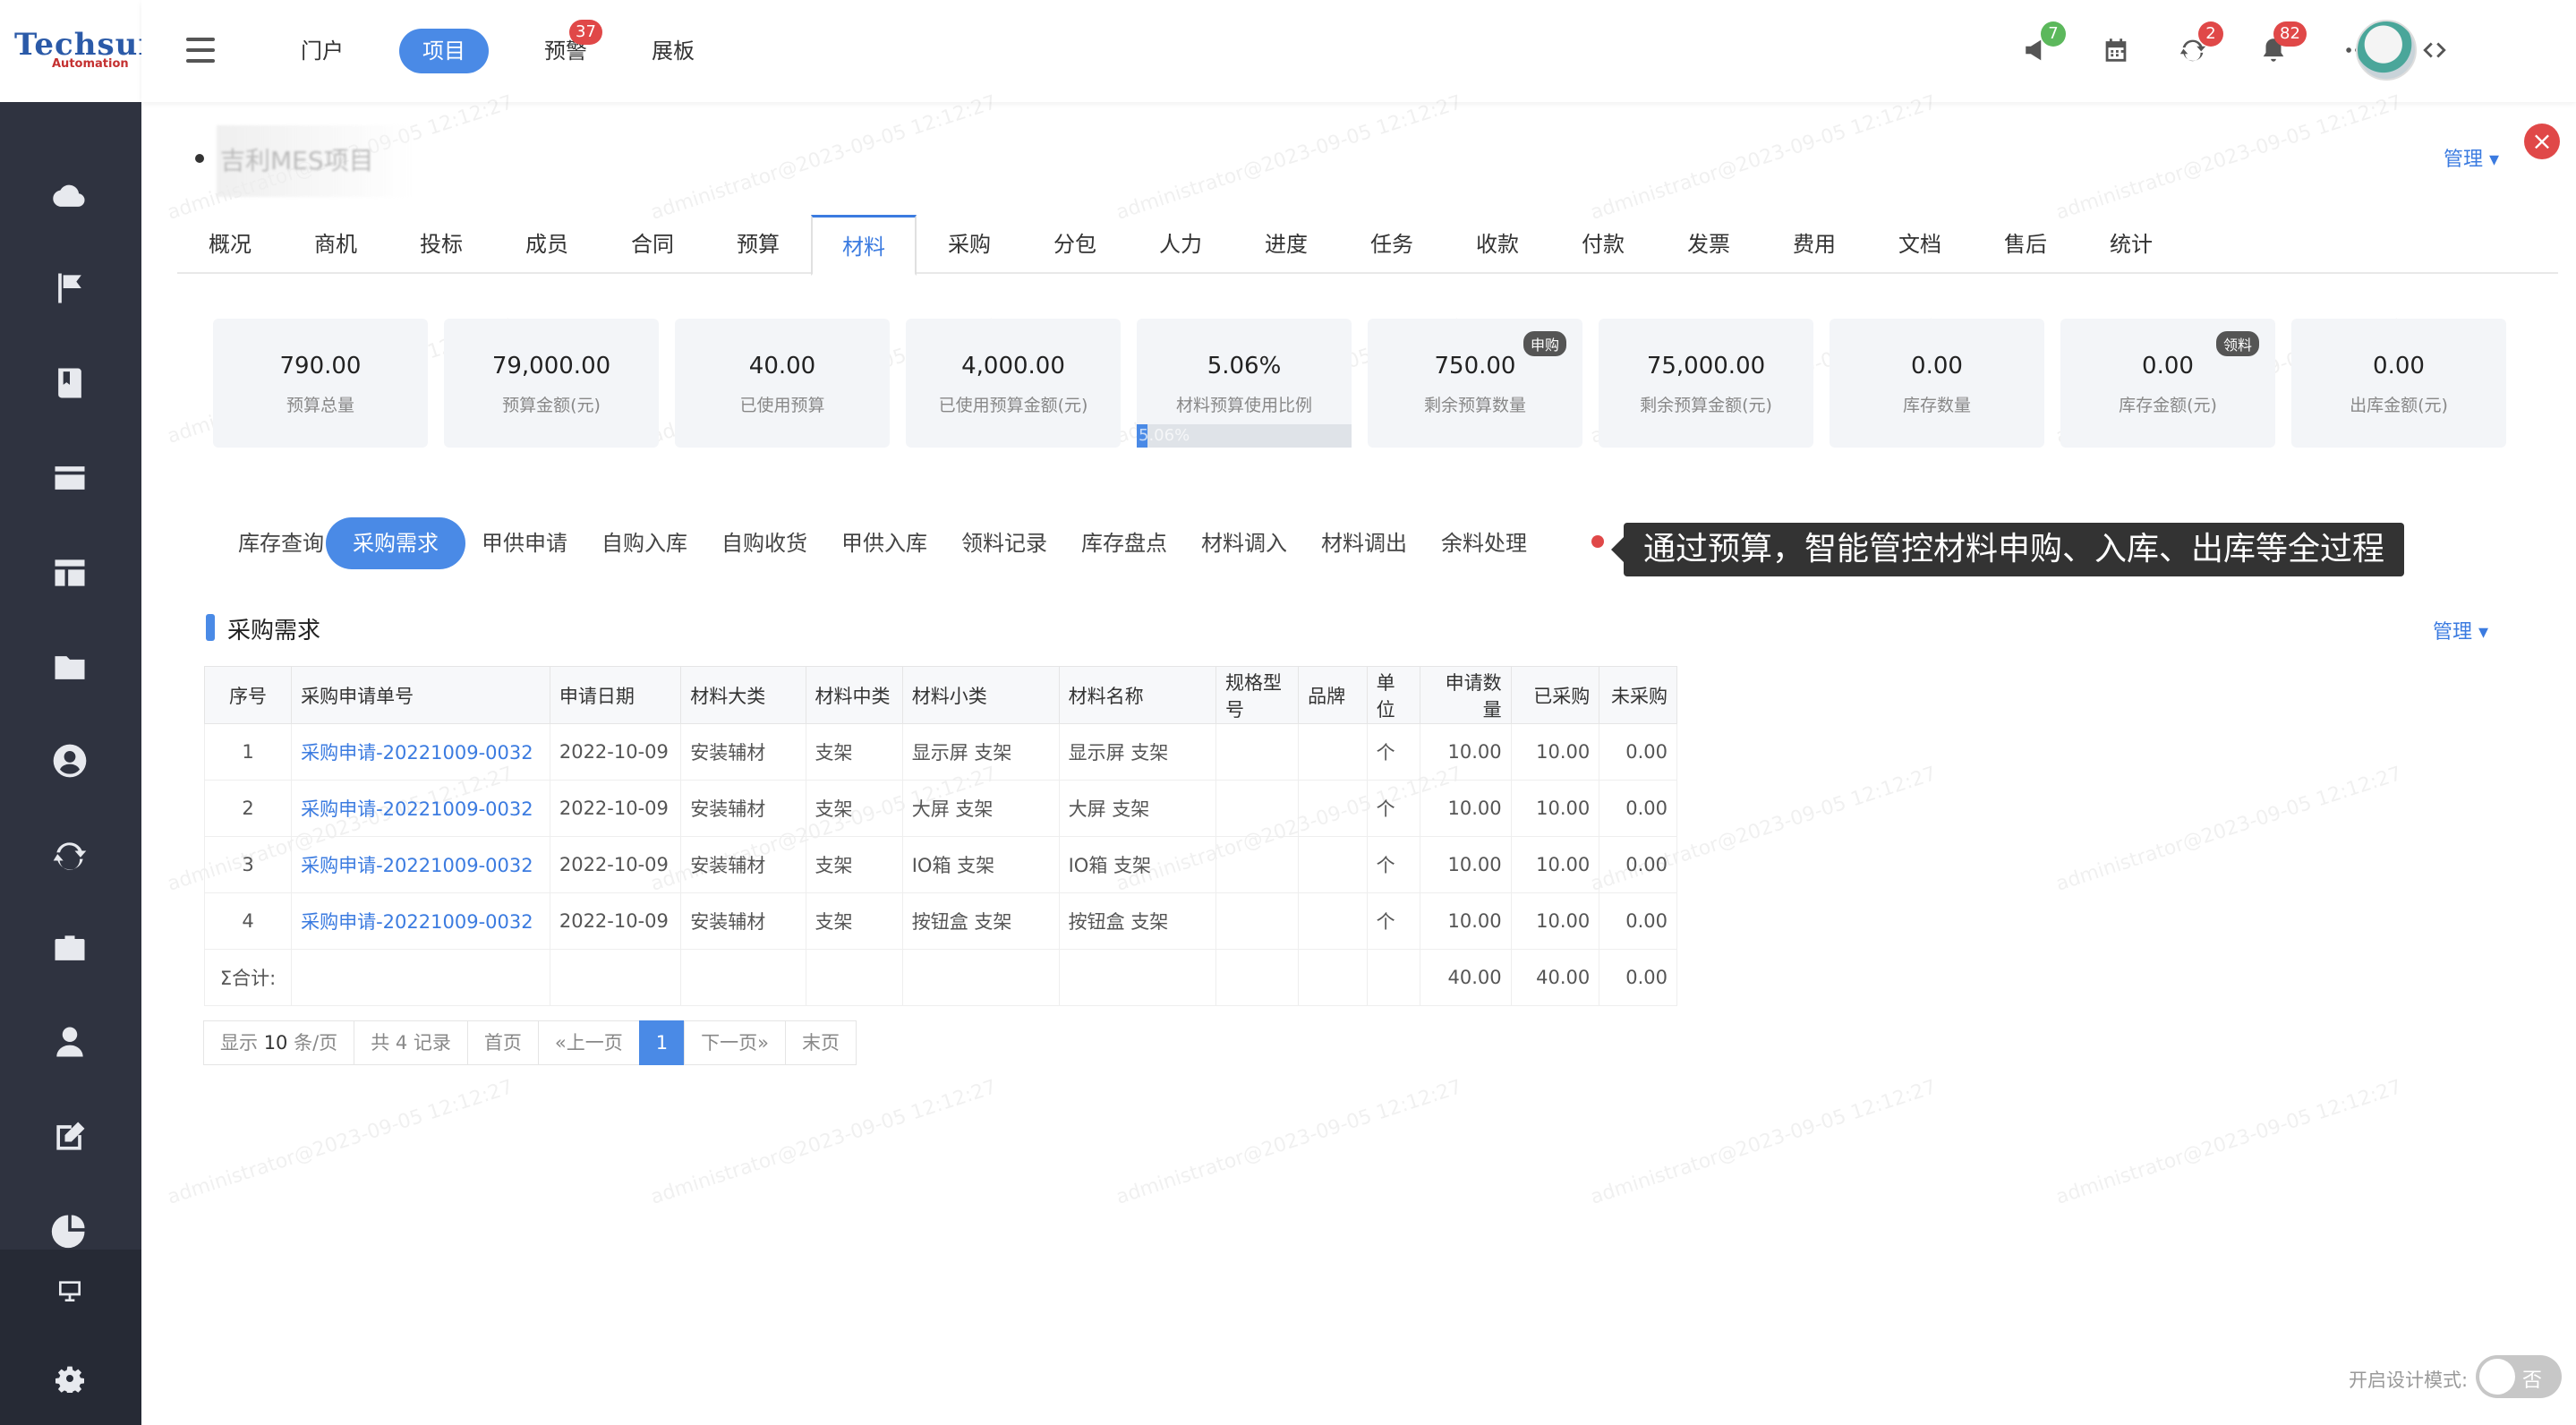  Describe the element at coordinates (395, 543) in the screenshot. I see `subtab-purchase-demand: 采购需求` at that location.